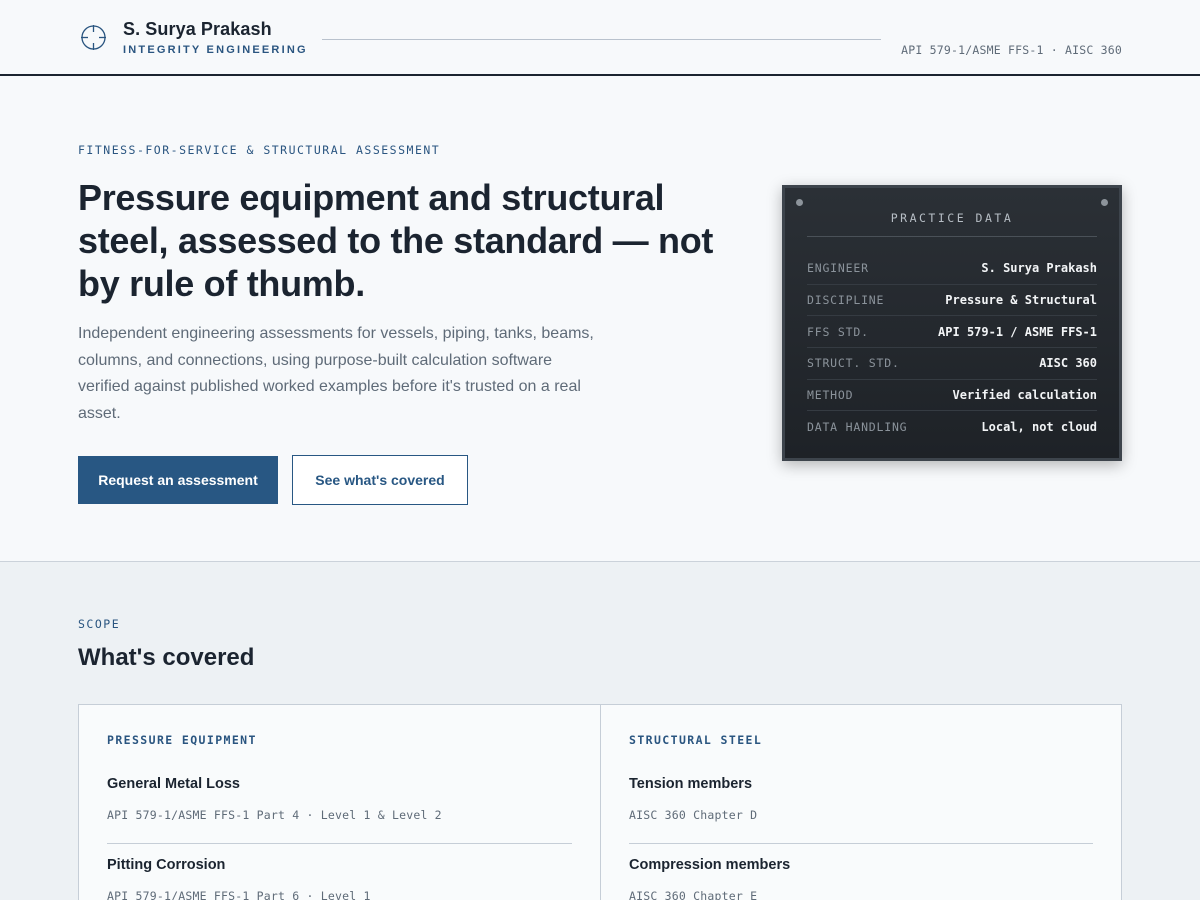  What do you see at coordinates (1017, 331) in the screenshot?
I see `panel-value: API 579-1 / ASME FFS-1` at bounding box center [1017, 331].